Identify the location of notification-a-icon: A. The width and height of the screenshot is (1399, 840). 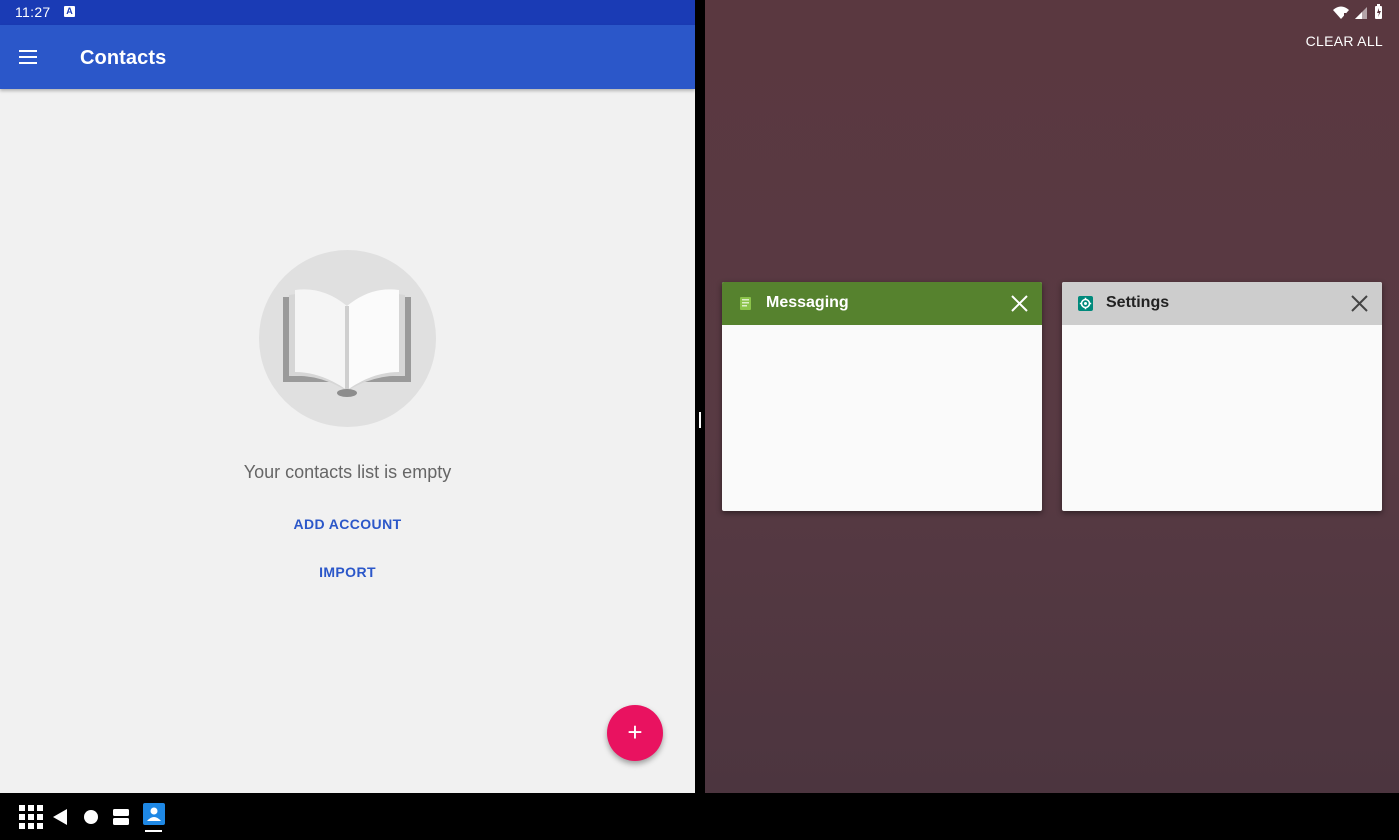
(69, 11).